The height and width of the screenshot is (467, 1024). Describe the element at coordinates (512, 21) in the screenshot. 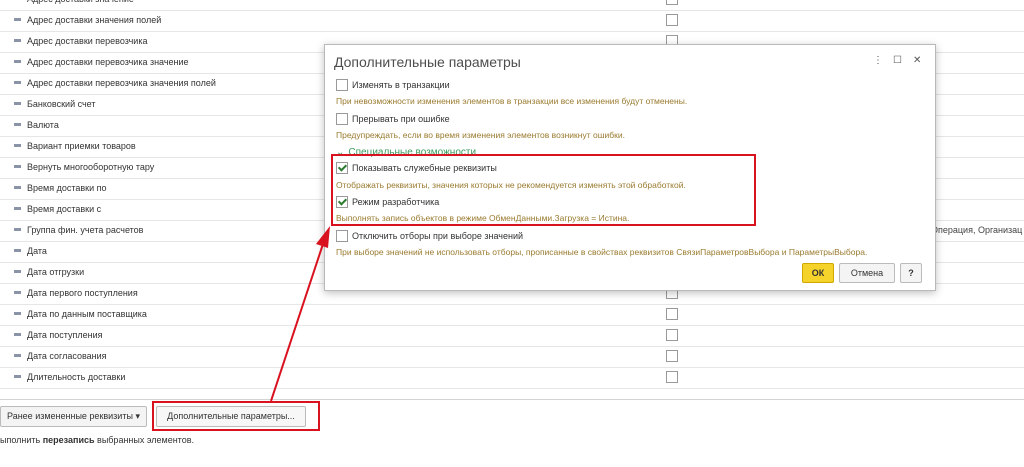

I see `table-row: Адрес доставки значения полей` at that location.